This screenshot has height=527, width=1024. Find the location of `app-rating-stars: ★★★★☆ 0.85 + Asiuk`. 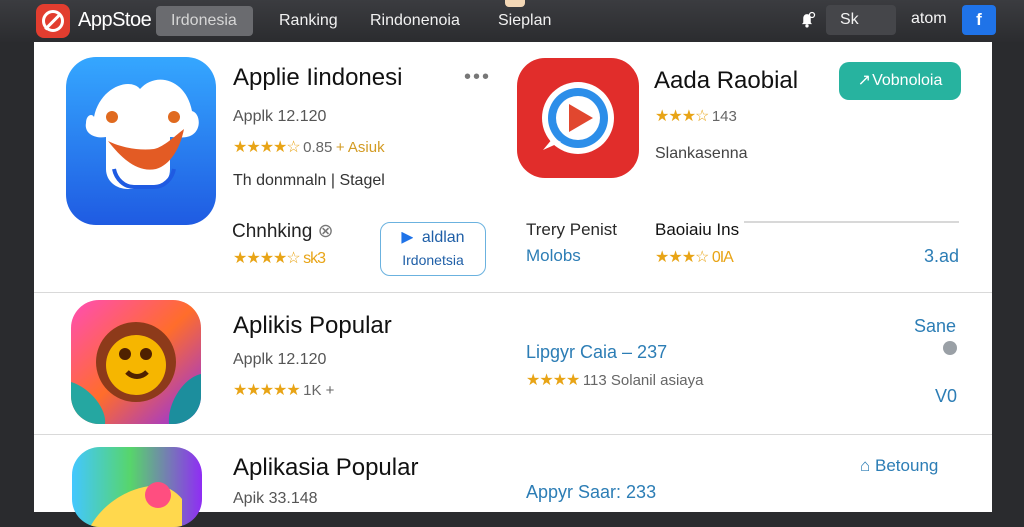

app-rating-stars: ★★★★☆ 0.85 + Asiuk is located at coordinates (309, 147).